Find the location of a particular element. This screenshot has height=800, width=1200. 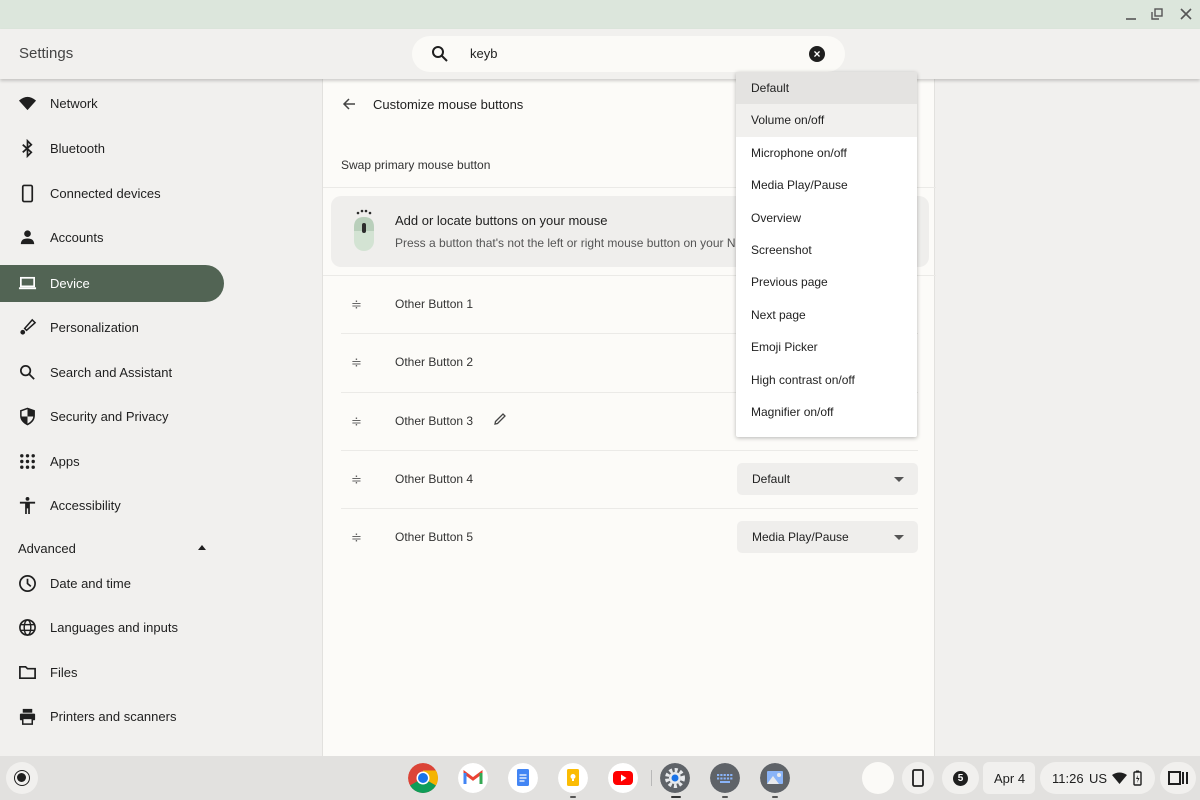

sidebar-item-label: Date and time is located at coordinates (90, 583).